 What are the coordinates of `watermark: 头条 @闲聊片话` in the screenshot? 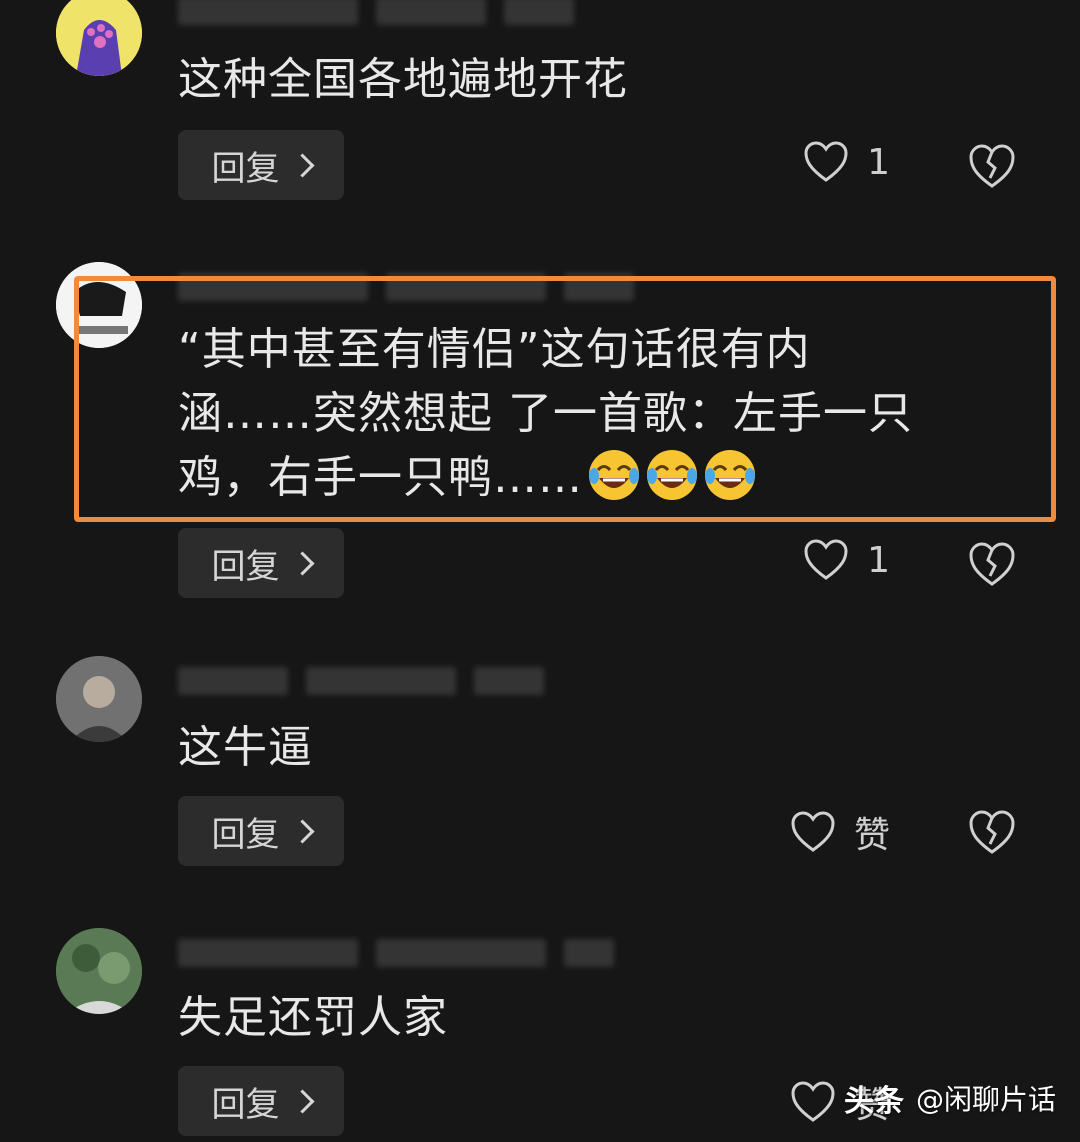 It's located at (950, 1098).